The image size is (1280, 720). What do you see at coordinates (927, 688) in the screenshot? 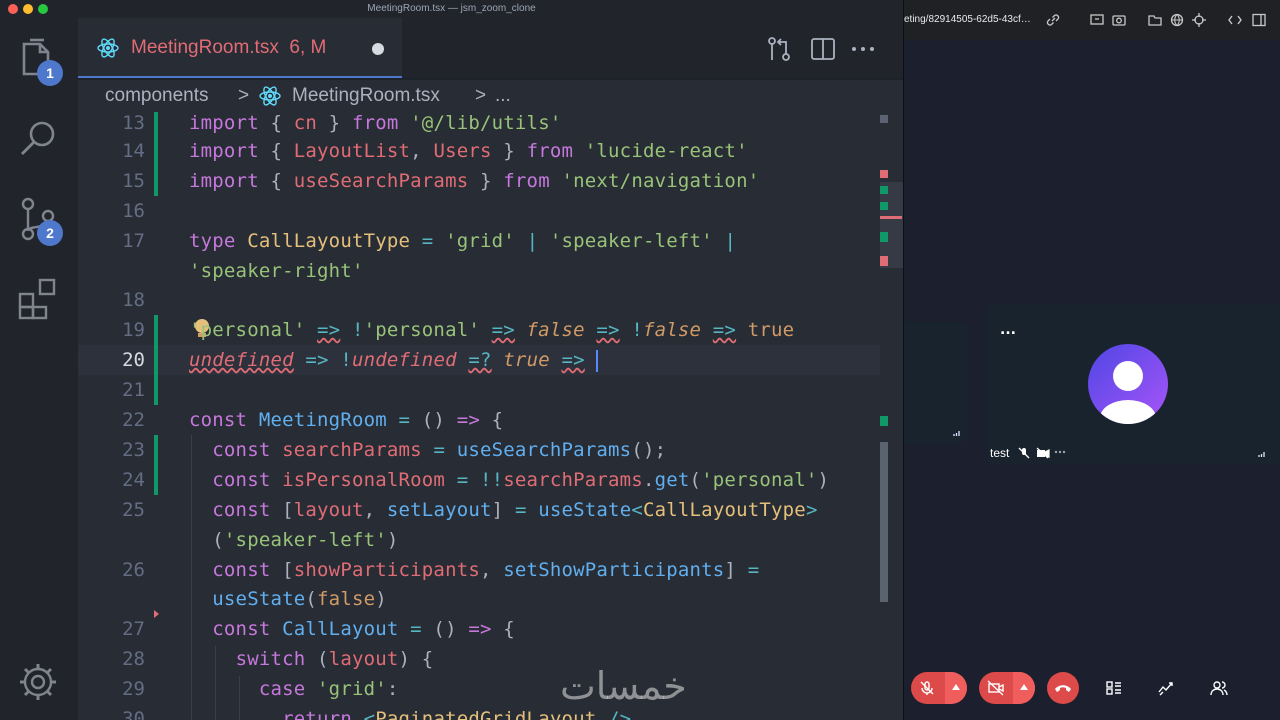
I see `mic-off-icon` at bounding box center [927, 688].